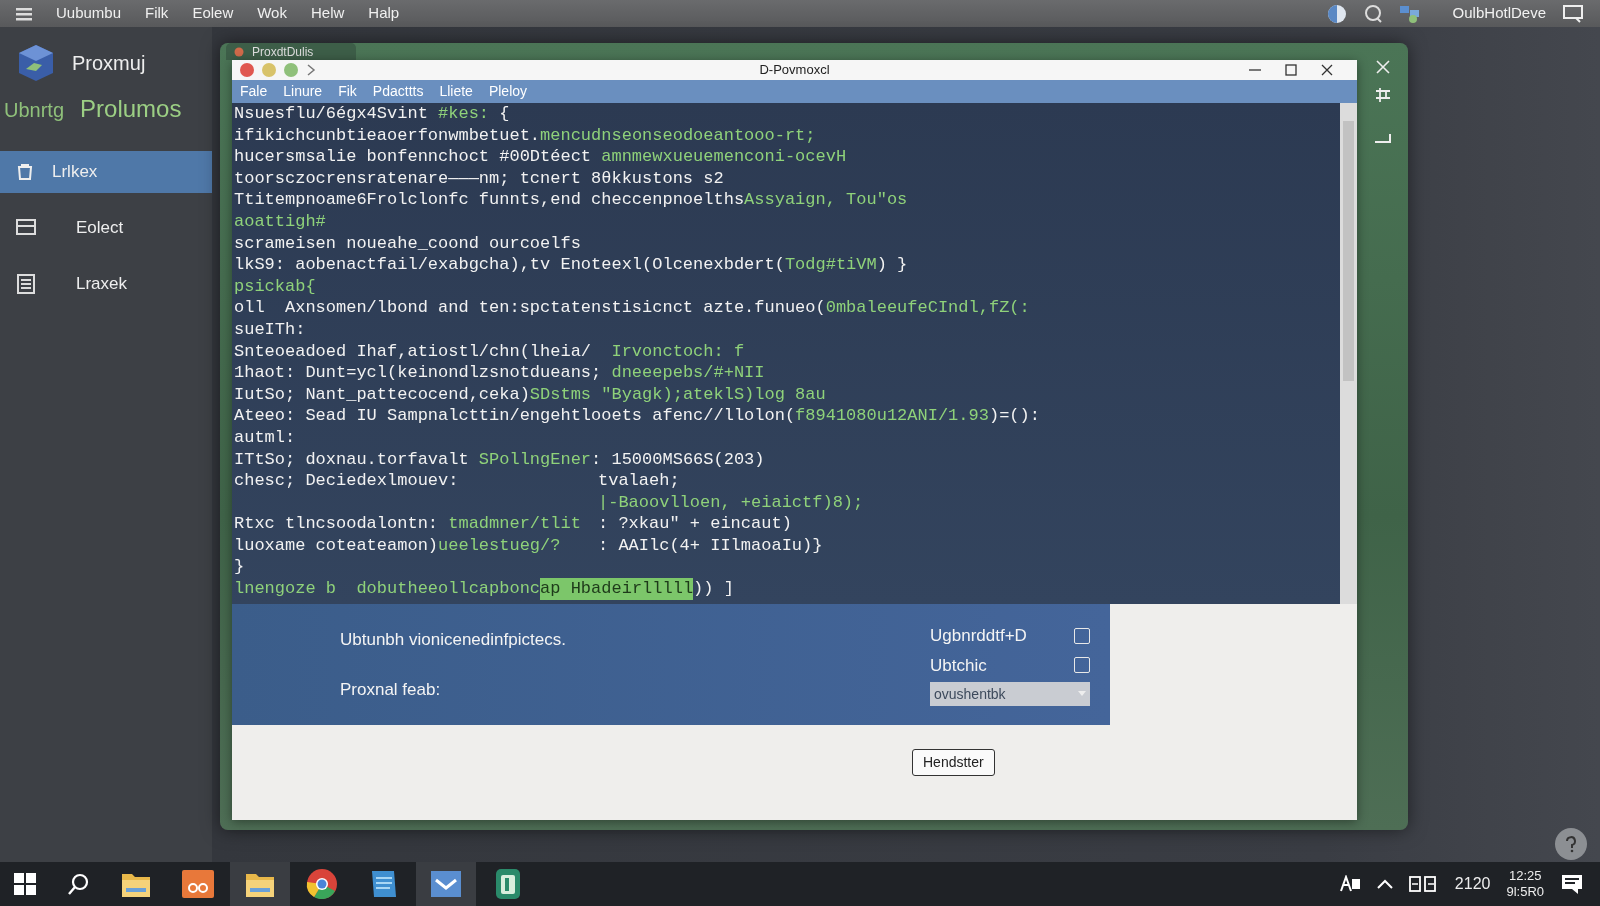  I want to click on code-text: mencudnseonseodoeantooo-rt;, so click(678, 135).